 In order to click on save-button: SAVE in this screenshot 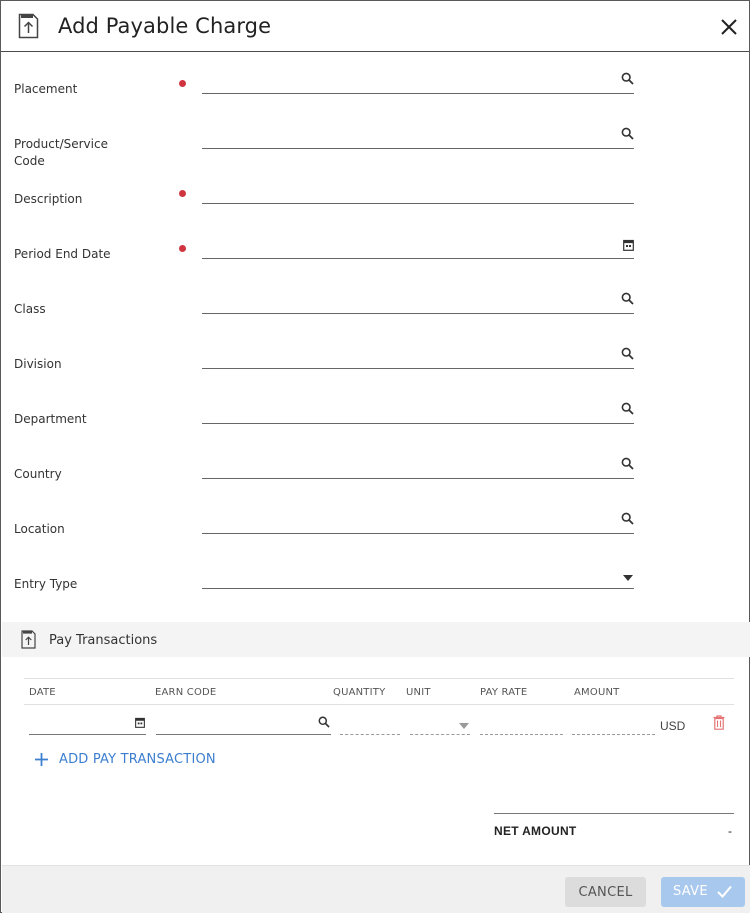, I will do `click(703, 892)`.